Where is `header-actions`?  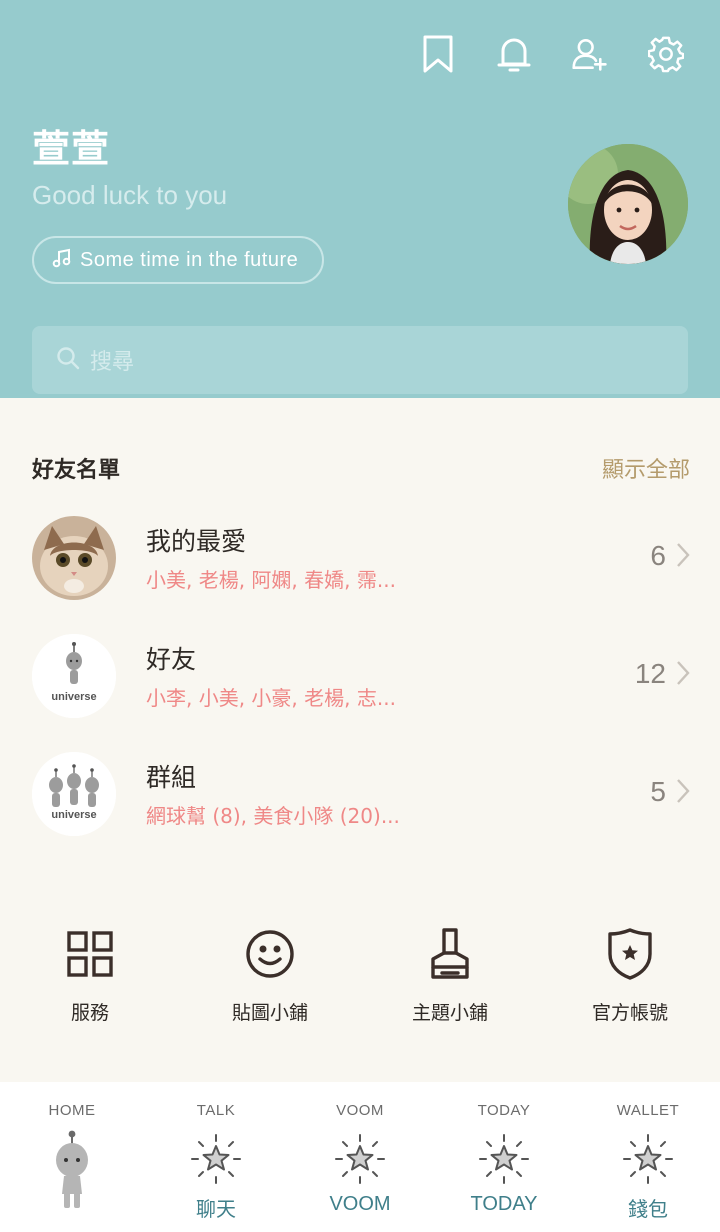 header-actions is located at coordinates (552, 54).